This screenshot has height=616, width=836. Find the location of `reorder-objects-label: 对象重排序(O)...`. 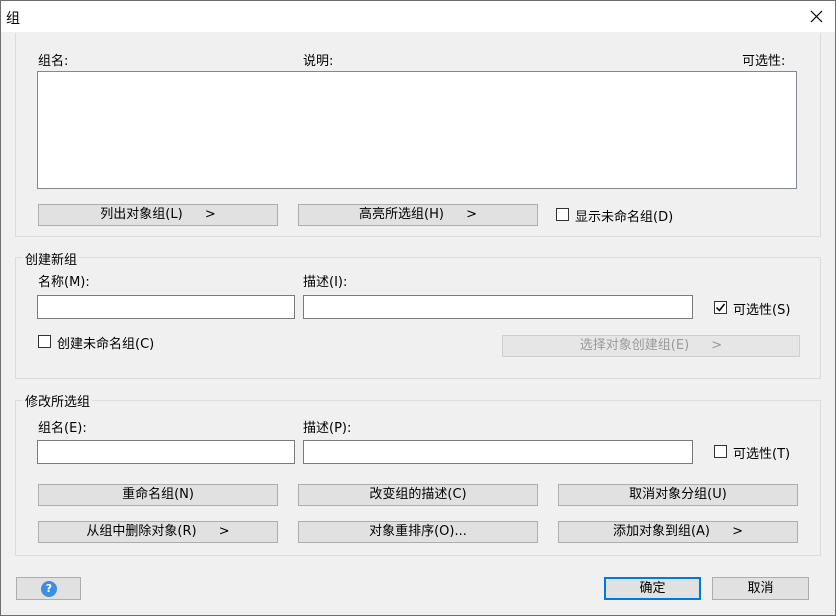

reorder-objects-label: 对象重排序(O)... is located at coordinates (418, 531).